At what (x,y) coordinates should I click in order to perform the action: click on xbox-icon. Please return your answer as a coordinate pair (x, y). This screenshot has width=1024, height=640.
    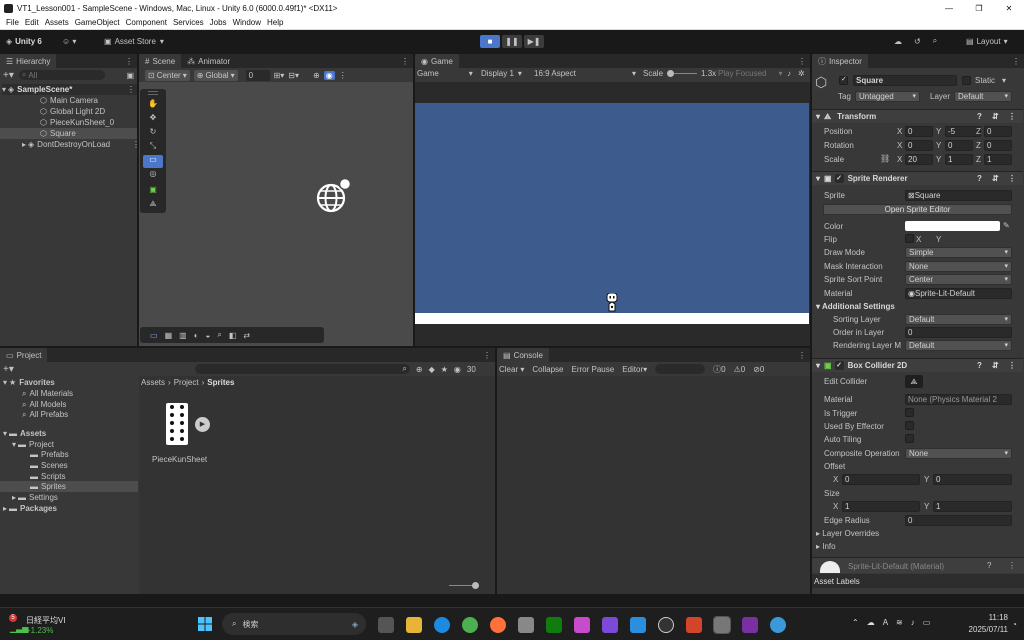
    Looking at the image, I should click on (554, 624).